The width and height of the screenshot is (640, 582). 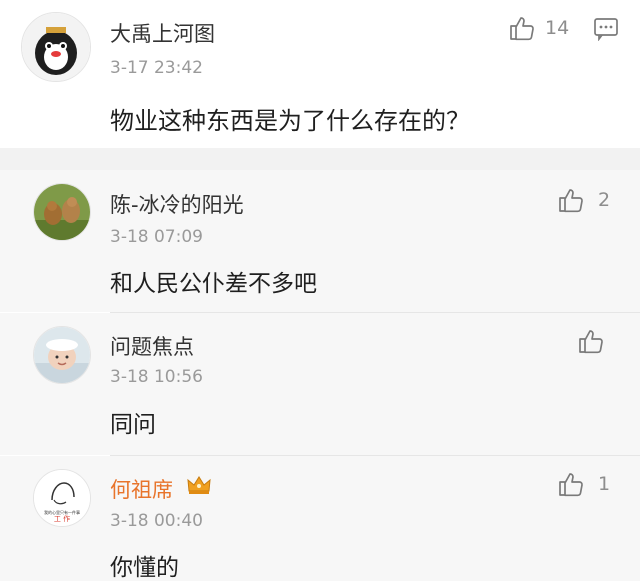 I want to click on reply-content: 和人民公仆差不多吧, so click(x=213, y=284).